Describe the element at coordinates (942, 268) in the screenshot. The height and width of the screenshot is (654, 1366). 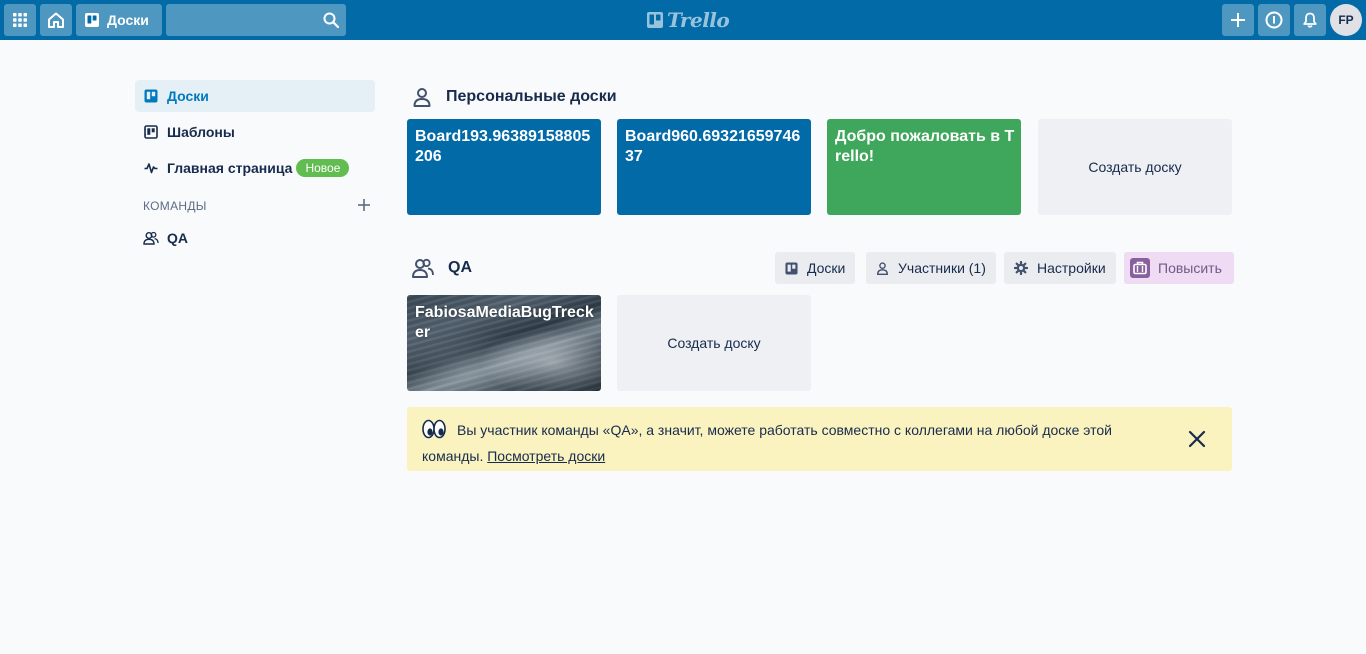
I see `button-label: Участники (1)` at that location.